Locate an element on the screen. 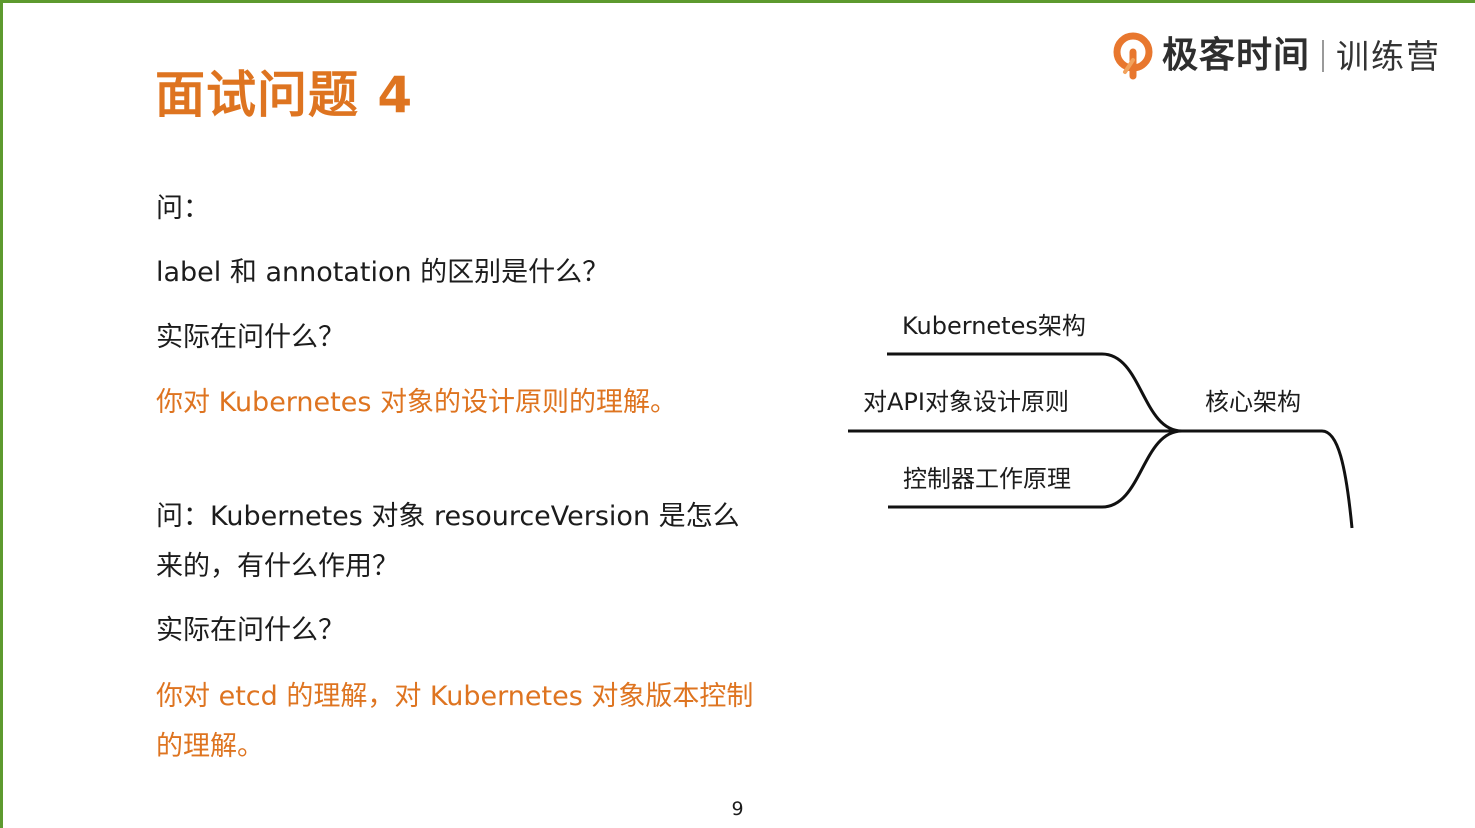 This screenshot has height=828, width=1475. question-1-text: label 和 annotation 的区别是什么？ is located at coordinates (383, 272).